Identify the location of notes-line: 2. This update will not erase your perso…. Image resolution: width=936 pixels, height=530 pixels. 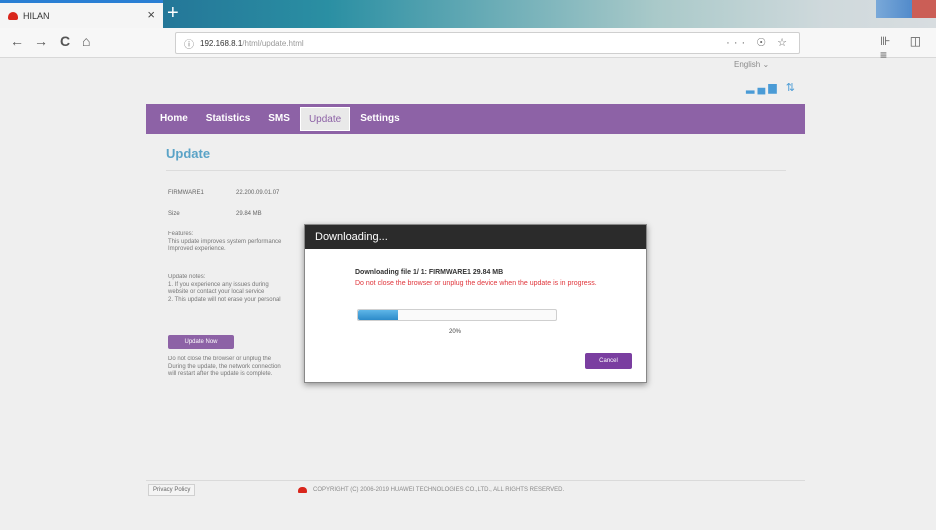
(224, 299).